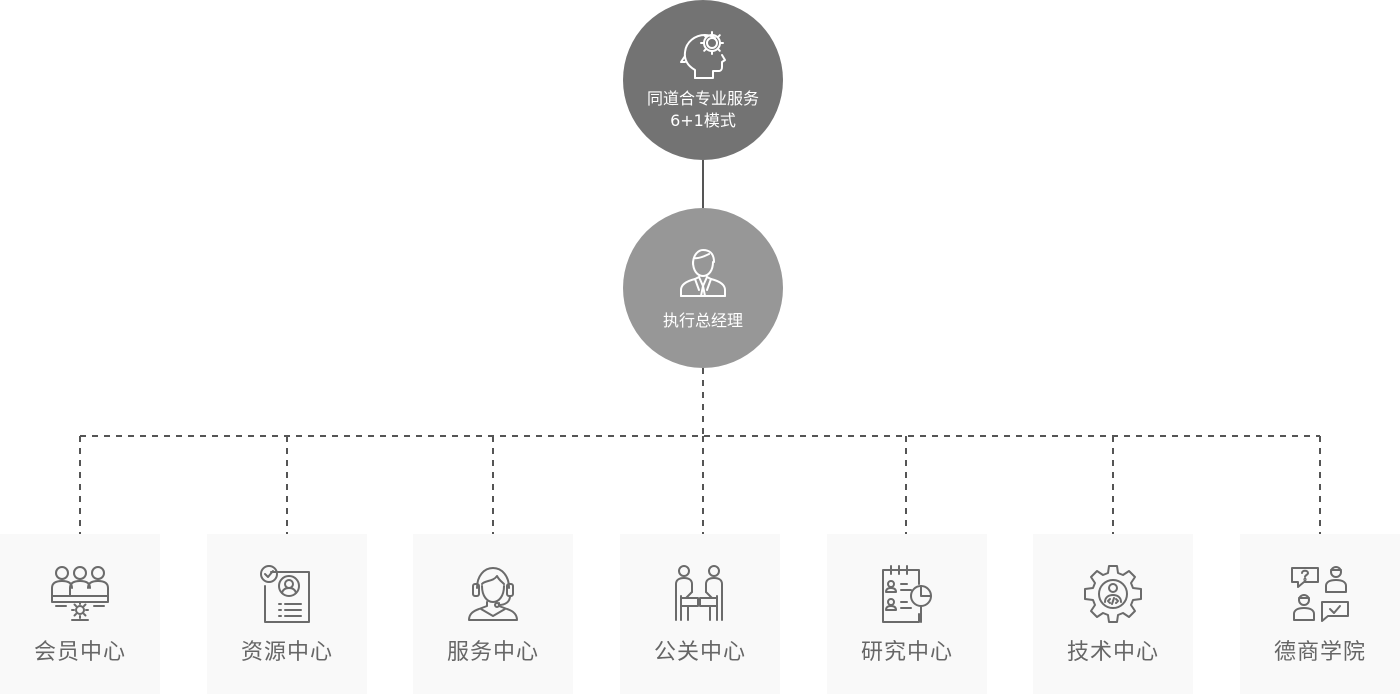 This screenshot has height=694, width=1400. What do you see at coordinates (702, 320) in the screenshot?
I see `middle-node-title: 执行总经理` at bounding box center [702, 320].